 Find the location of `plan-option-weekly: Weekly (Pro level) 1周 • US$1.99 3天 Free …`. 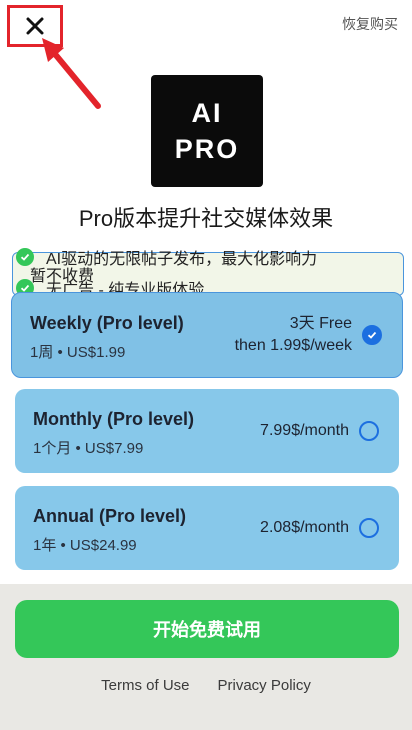

plan-option-weekly: Weekly (Pro level) 1周 • US$1.99 3天 Free … is located at coordinates (207, 335).